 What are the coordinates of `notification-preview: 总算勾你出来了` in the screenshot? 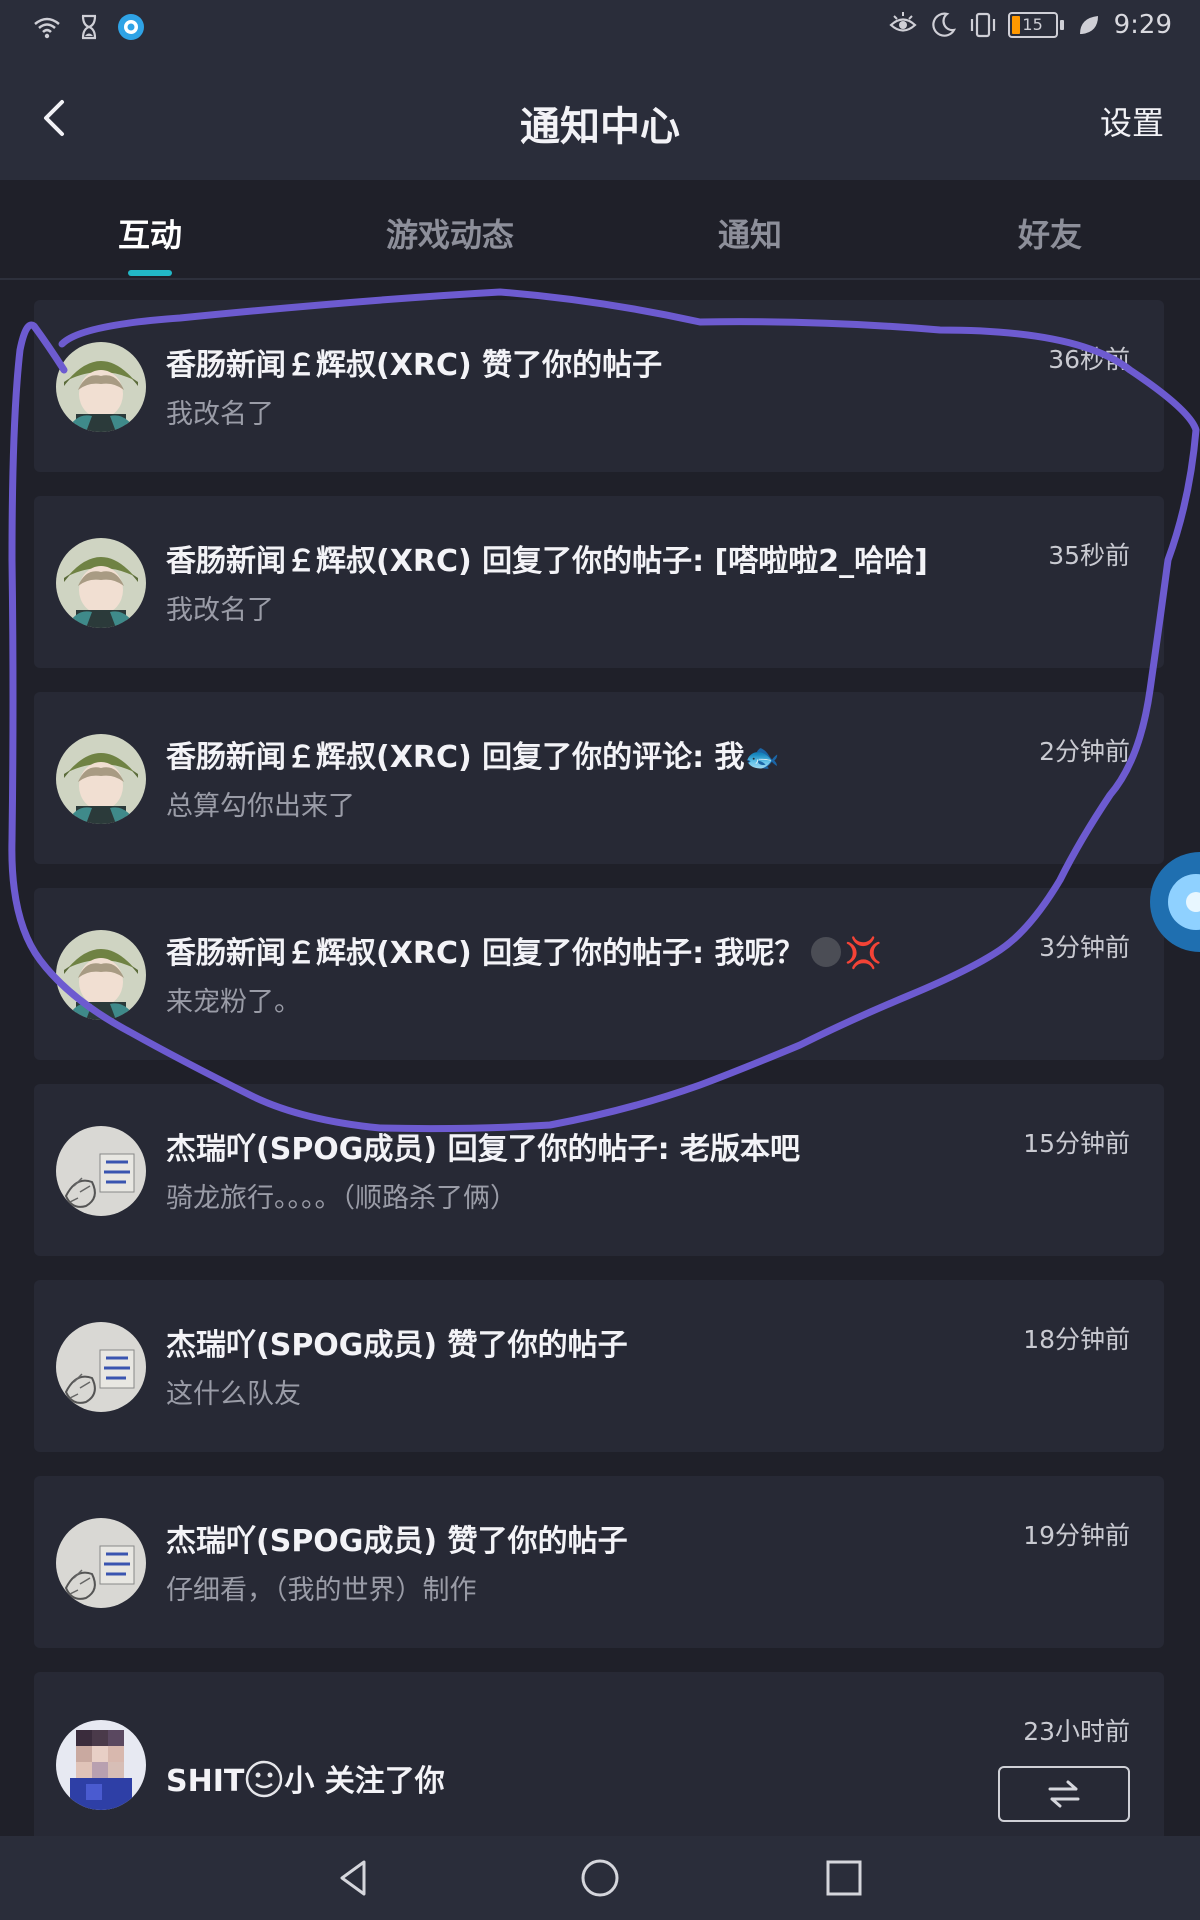 It's located at (260, 806).